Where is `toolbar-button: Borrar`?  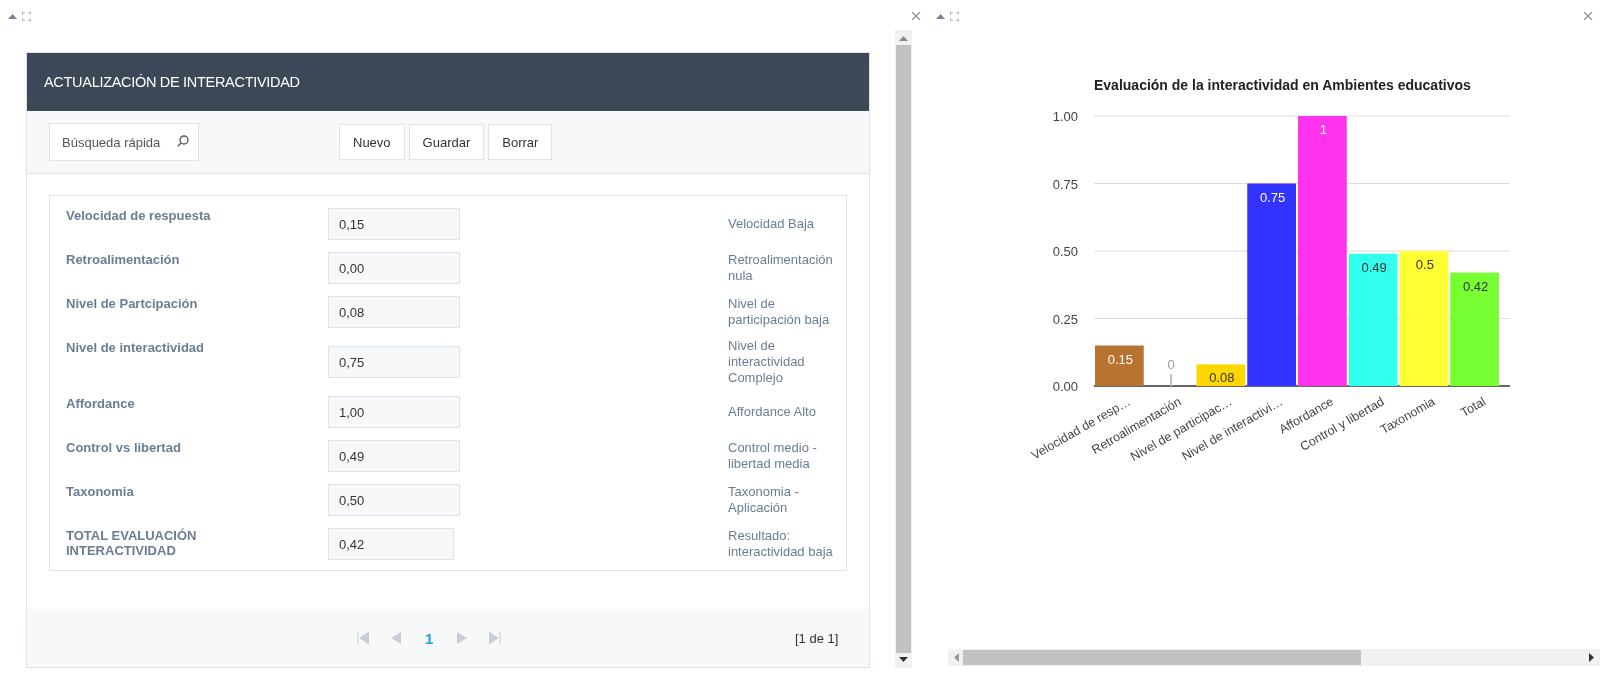
toolbar-button: Borrar is located at coordinates (520, 142).